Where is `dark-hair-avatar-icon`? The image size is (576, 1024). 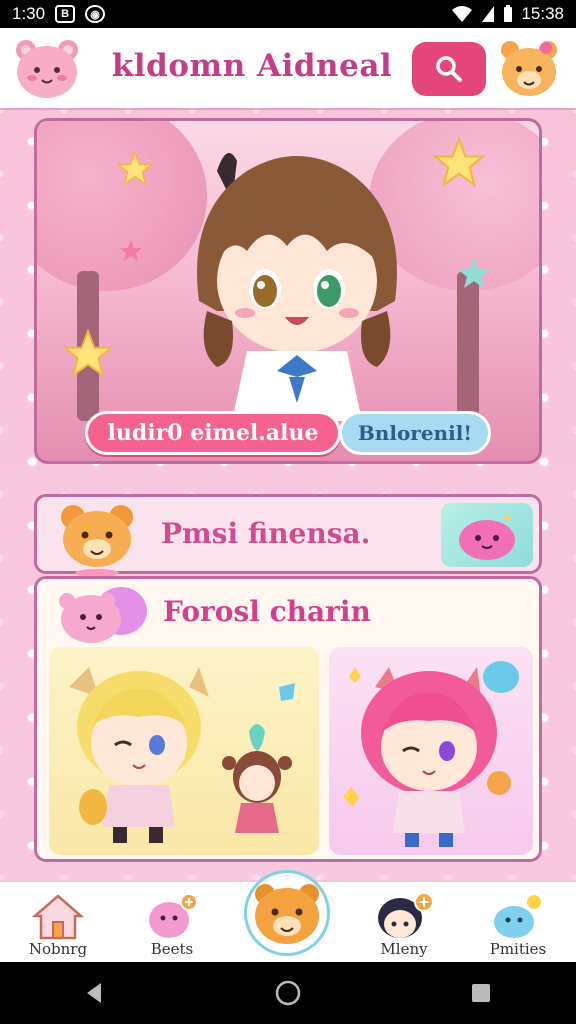
dark-hair-avatar-icon is located at coordinates (406, 915).